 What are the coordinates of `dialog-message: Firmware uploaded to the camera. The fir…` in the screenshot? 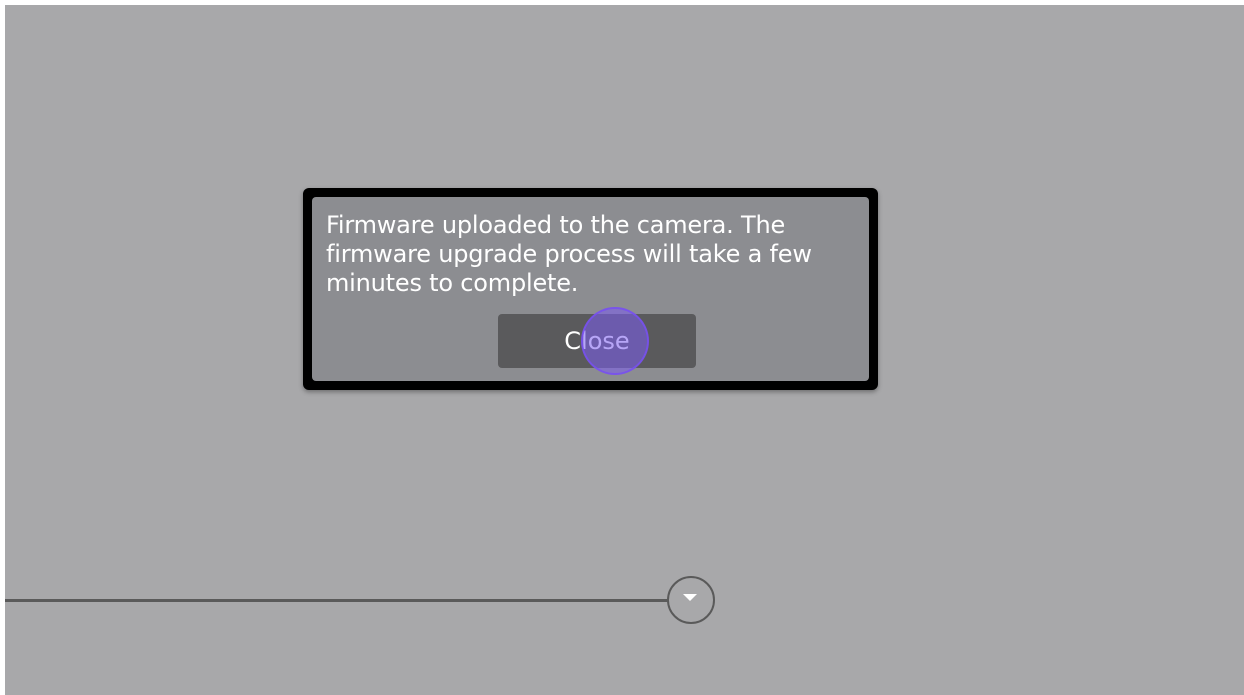 It's located at (569, 254).